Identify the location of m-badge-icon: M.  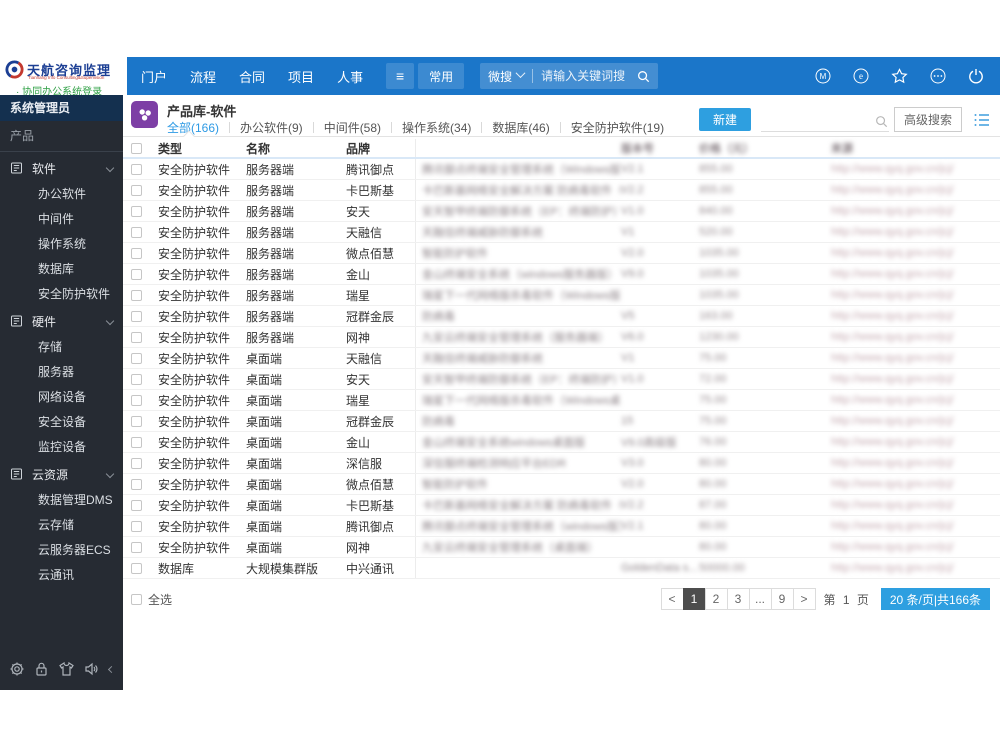
(823, 76).